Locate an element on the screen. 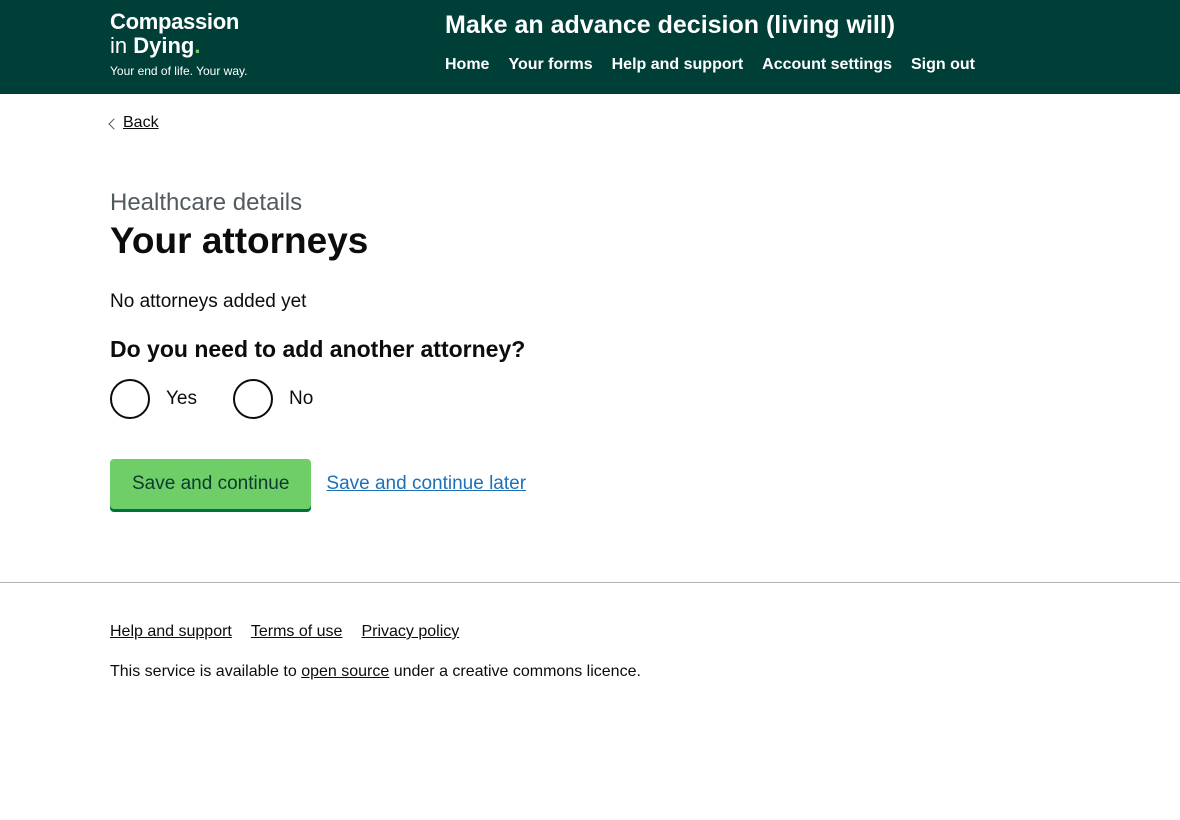 The width and height of the screenshot is (1180, 820). logo-tagline: Your end of life. Your way. is located at coordinates (179, 71).